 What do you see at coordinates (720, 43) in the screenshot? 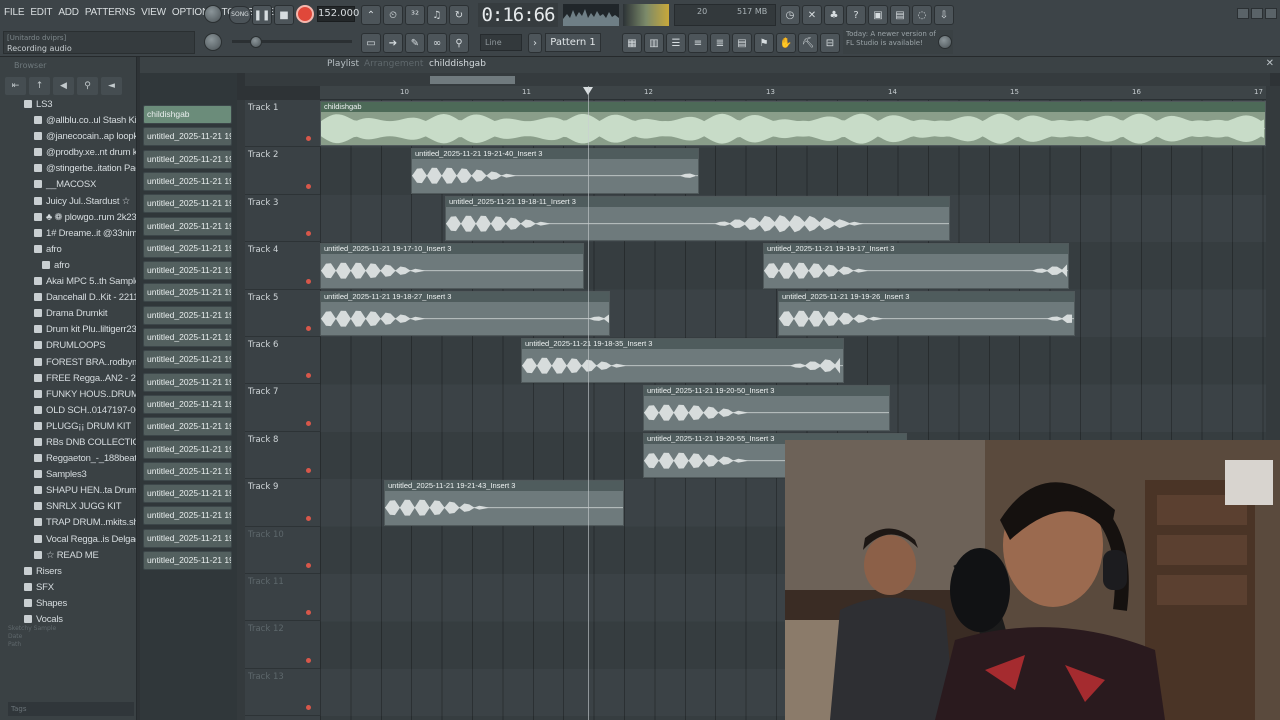
I see `project-browser-button: ≣` at bounding box center [720, 43].